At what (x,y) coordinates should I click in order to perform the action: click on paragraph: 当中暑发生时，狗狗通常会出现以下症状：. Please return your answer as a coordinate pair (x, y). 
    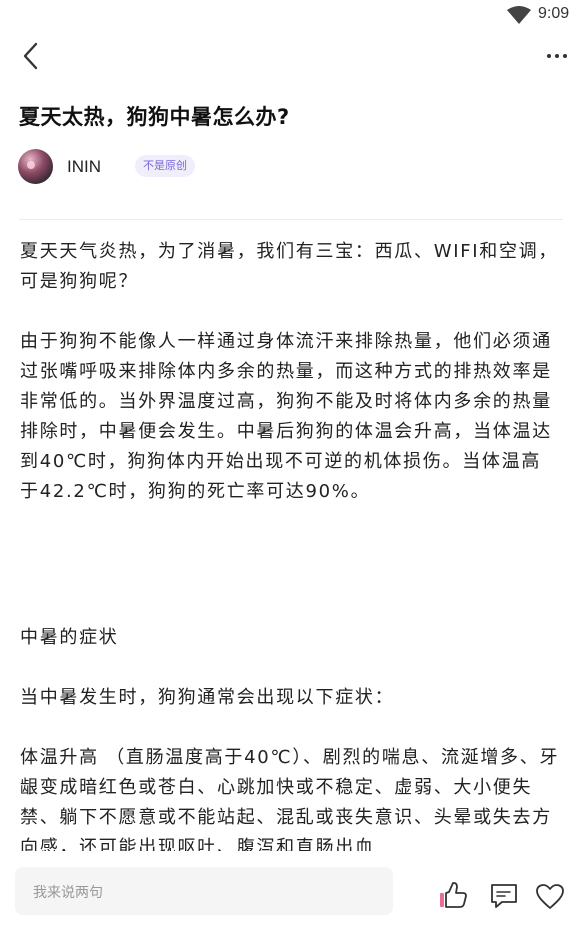
    Looking at the image, I should click on (207, 697).